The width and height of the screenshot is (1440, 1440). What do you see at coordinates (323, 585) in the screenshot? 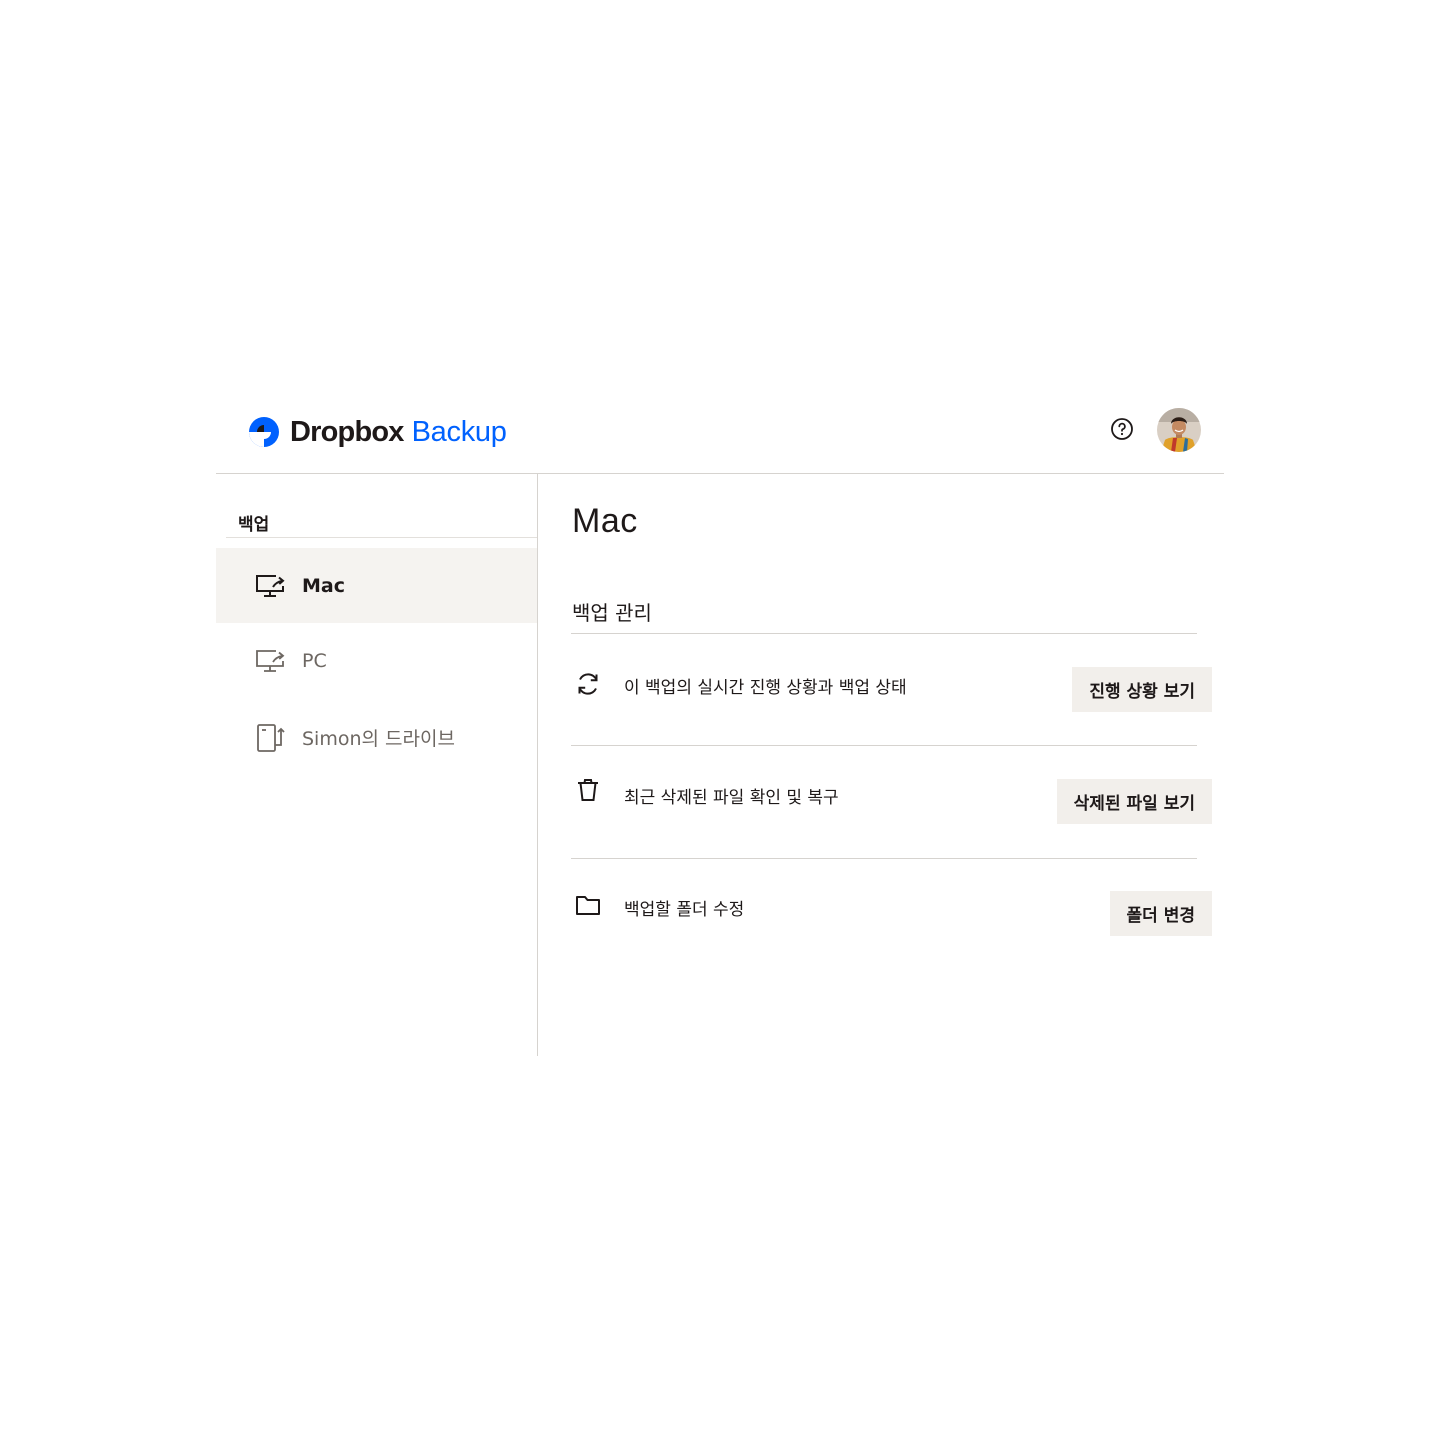
I see `sidebar-item-label: Mac` at bounding box center [323, 585].